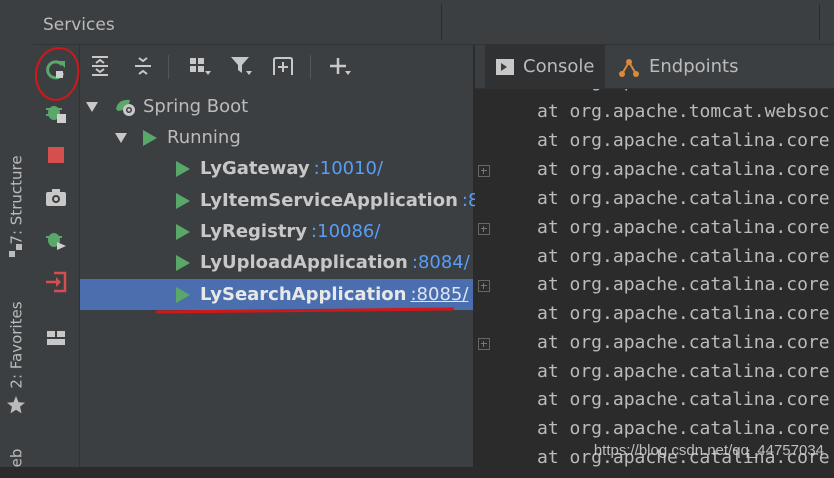 This screenshot has height=478, width=834. Describe the element at coordinates (204, 137) in the screenshot. I see `tree-node-label: Running` at that location.